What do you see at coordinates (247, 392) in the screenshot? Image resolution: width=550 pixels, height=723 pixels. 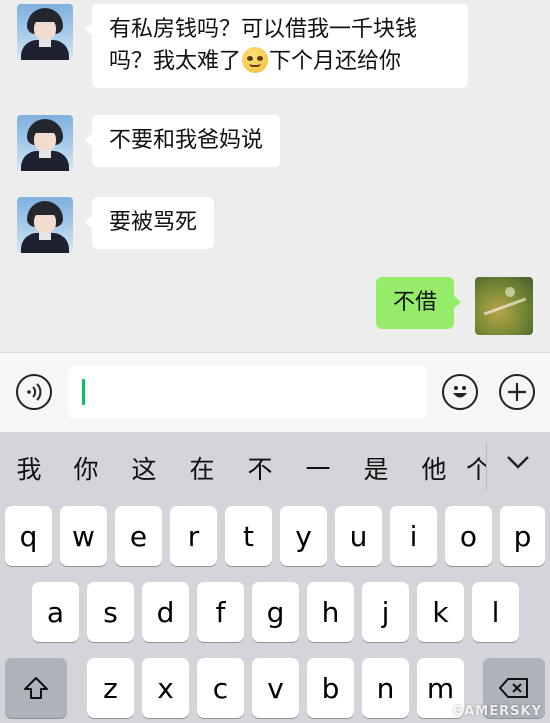 I see `message-input` at bounding box center [247, 392].